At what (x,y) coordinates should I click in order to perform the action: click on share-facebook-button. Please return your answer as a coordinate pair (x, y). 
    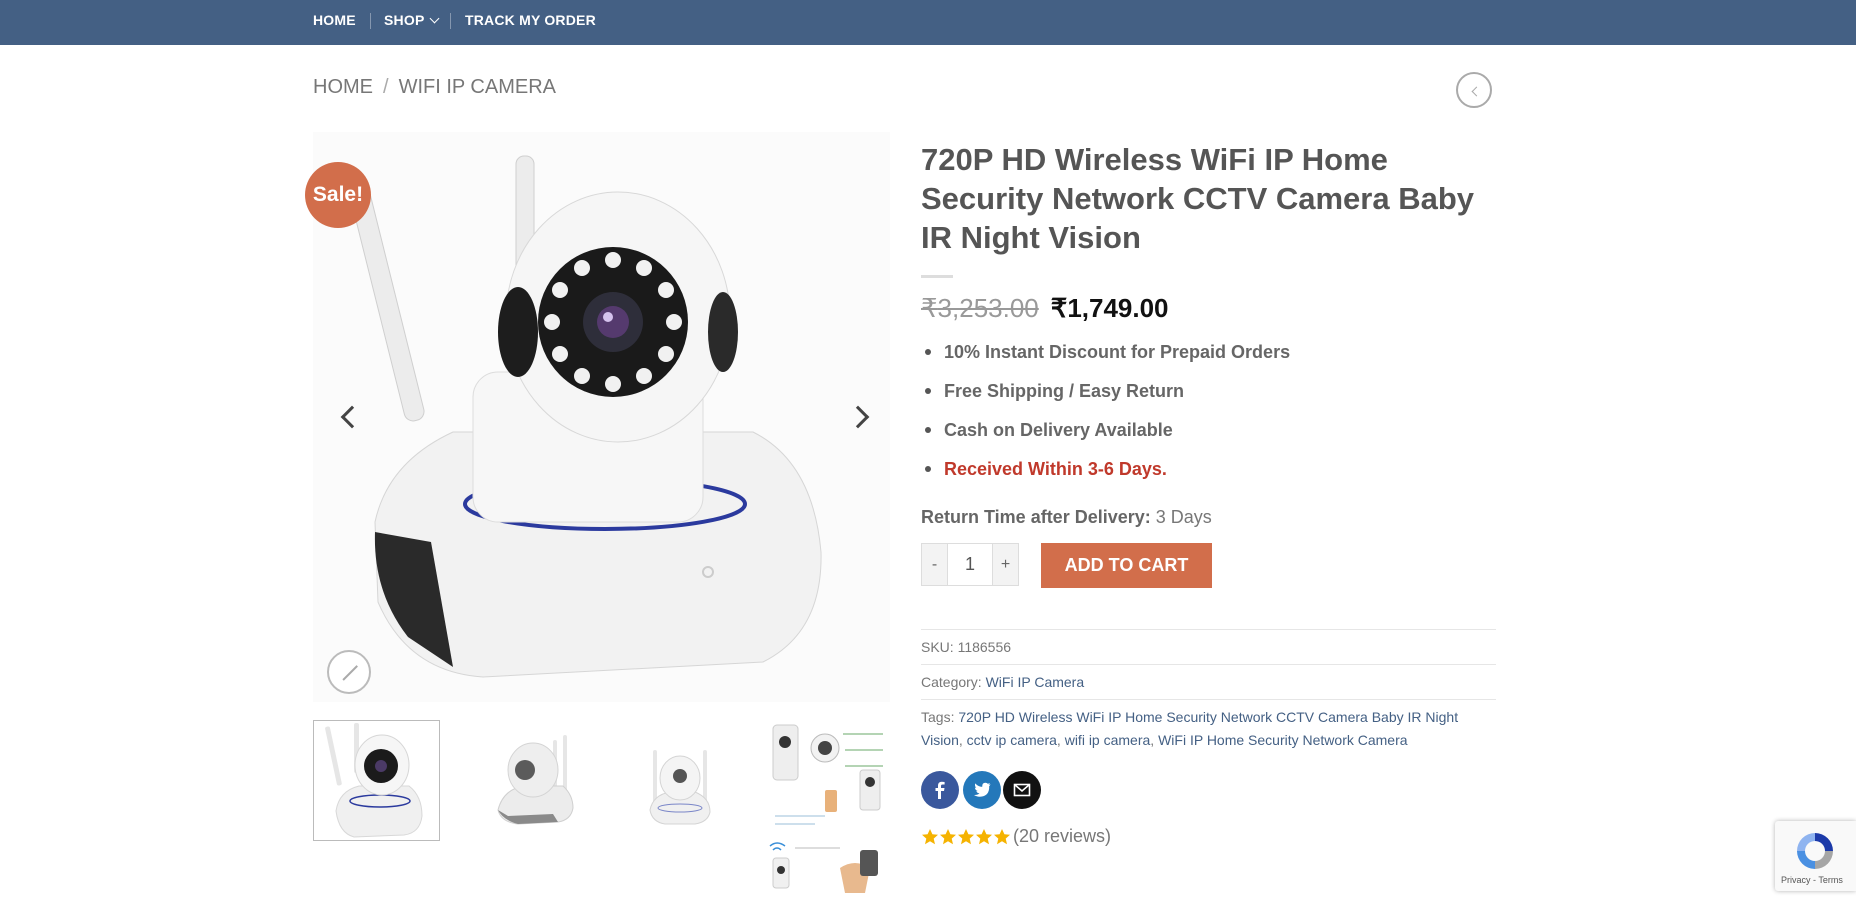
    Looking at the image, I should click on (940, 790).